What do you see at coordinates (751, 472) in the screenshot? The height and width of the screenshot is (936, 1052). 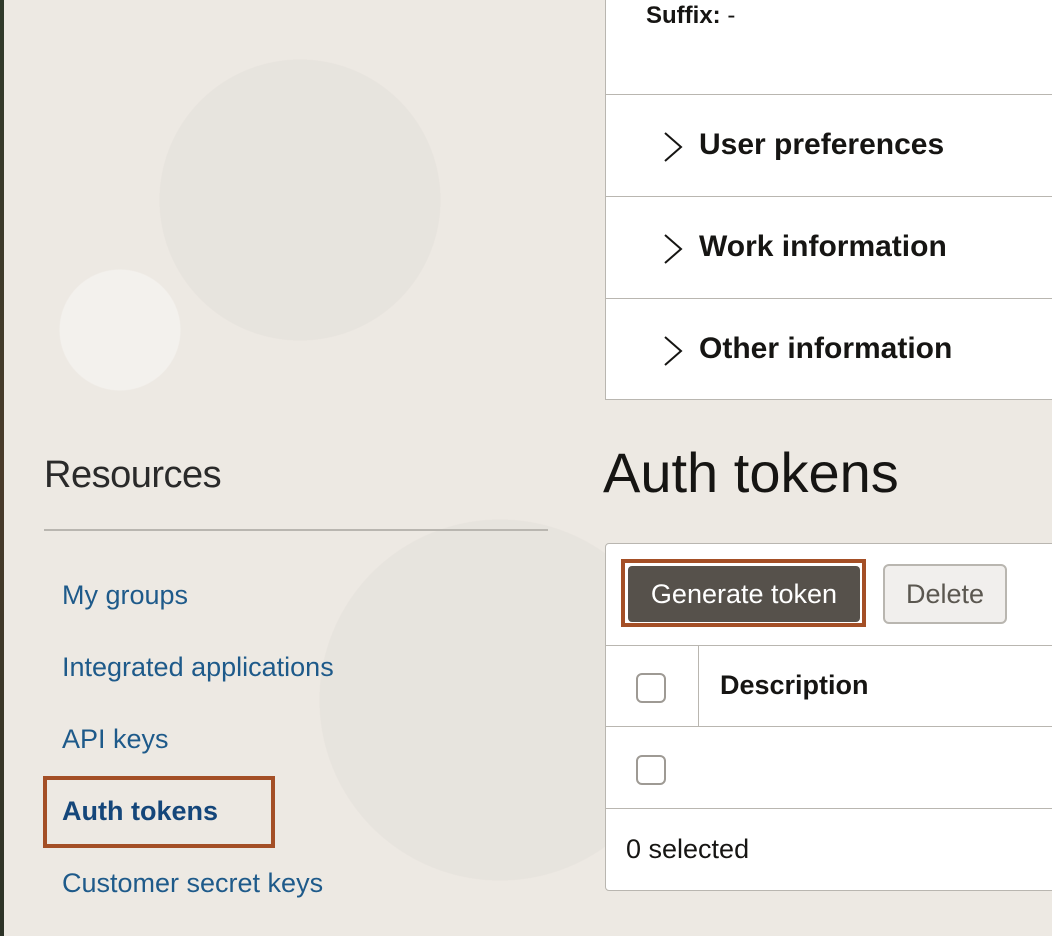 I see `auth-tokens-heading: Auth tokens` at bounding box center [751, 472].